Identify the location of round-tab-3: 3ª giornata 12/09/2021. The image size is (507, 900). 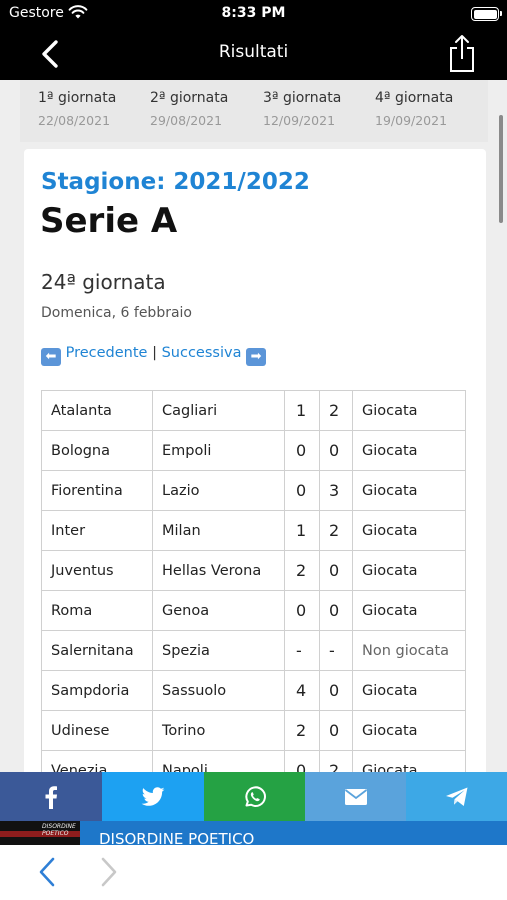
(319, 109).